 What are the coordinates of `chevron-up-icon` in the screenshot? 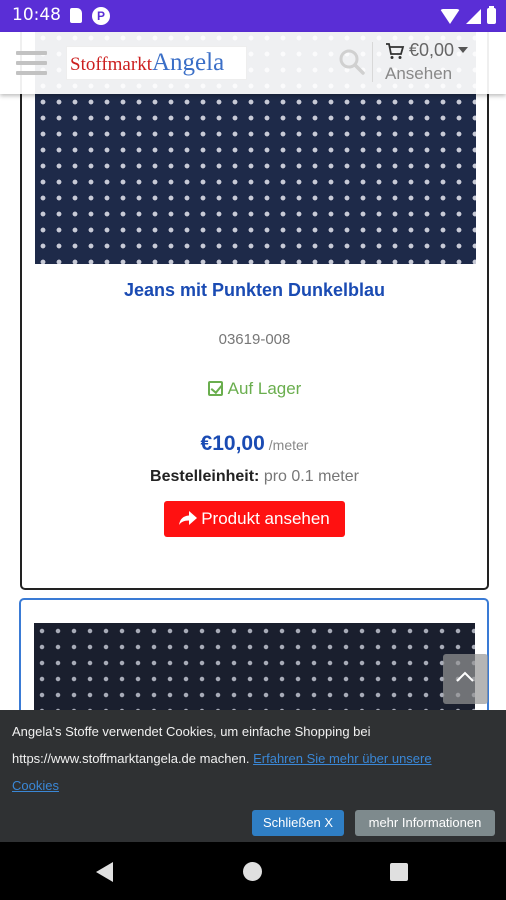 It's located at (465, 676).